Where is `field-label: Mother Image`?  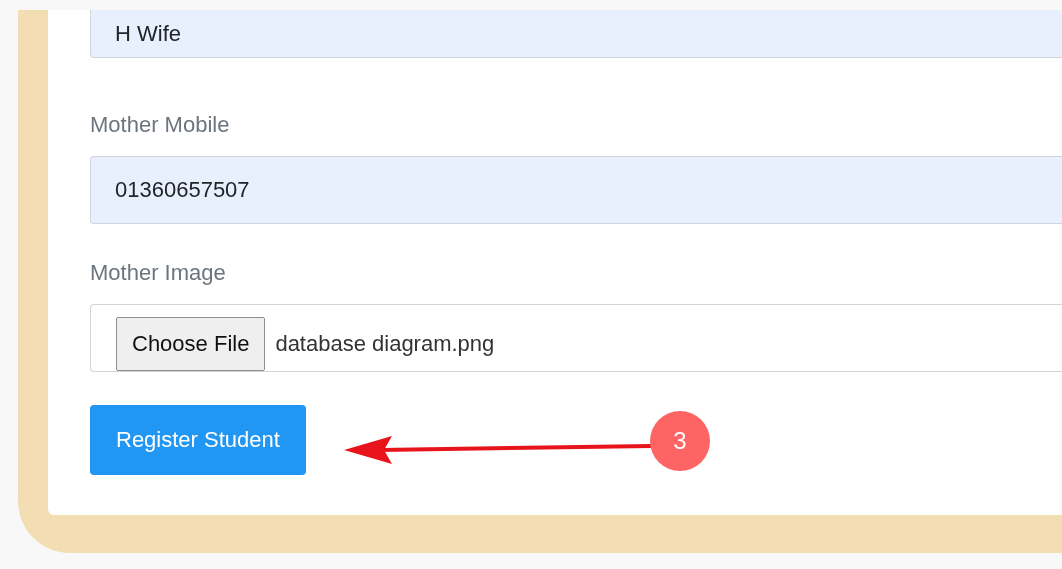
field-label: Mother Image is located at coordinates (158, 273).